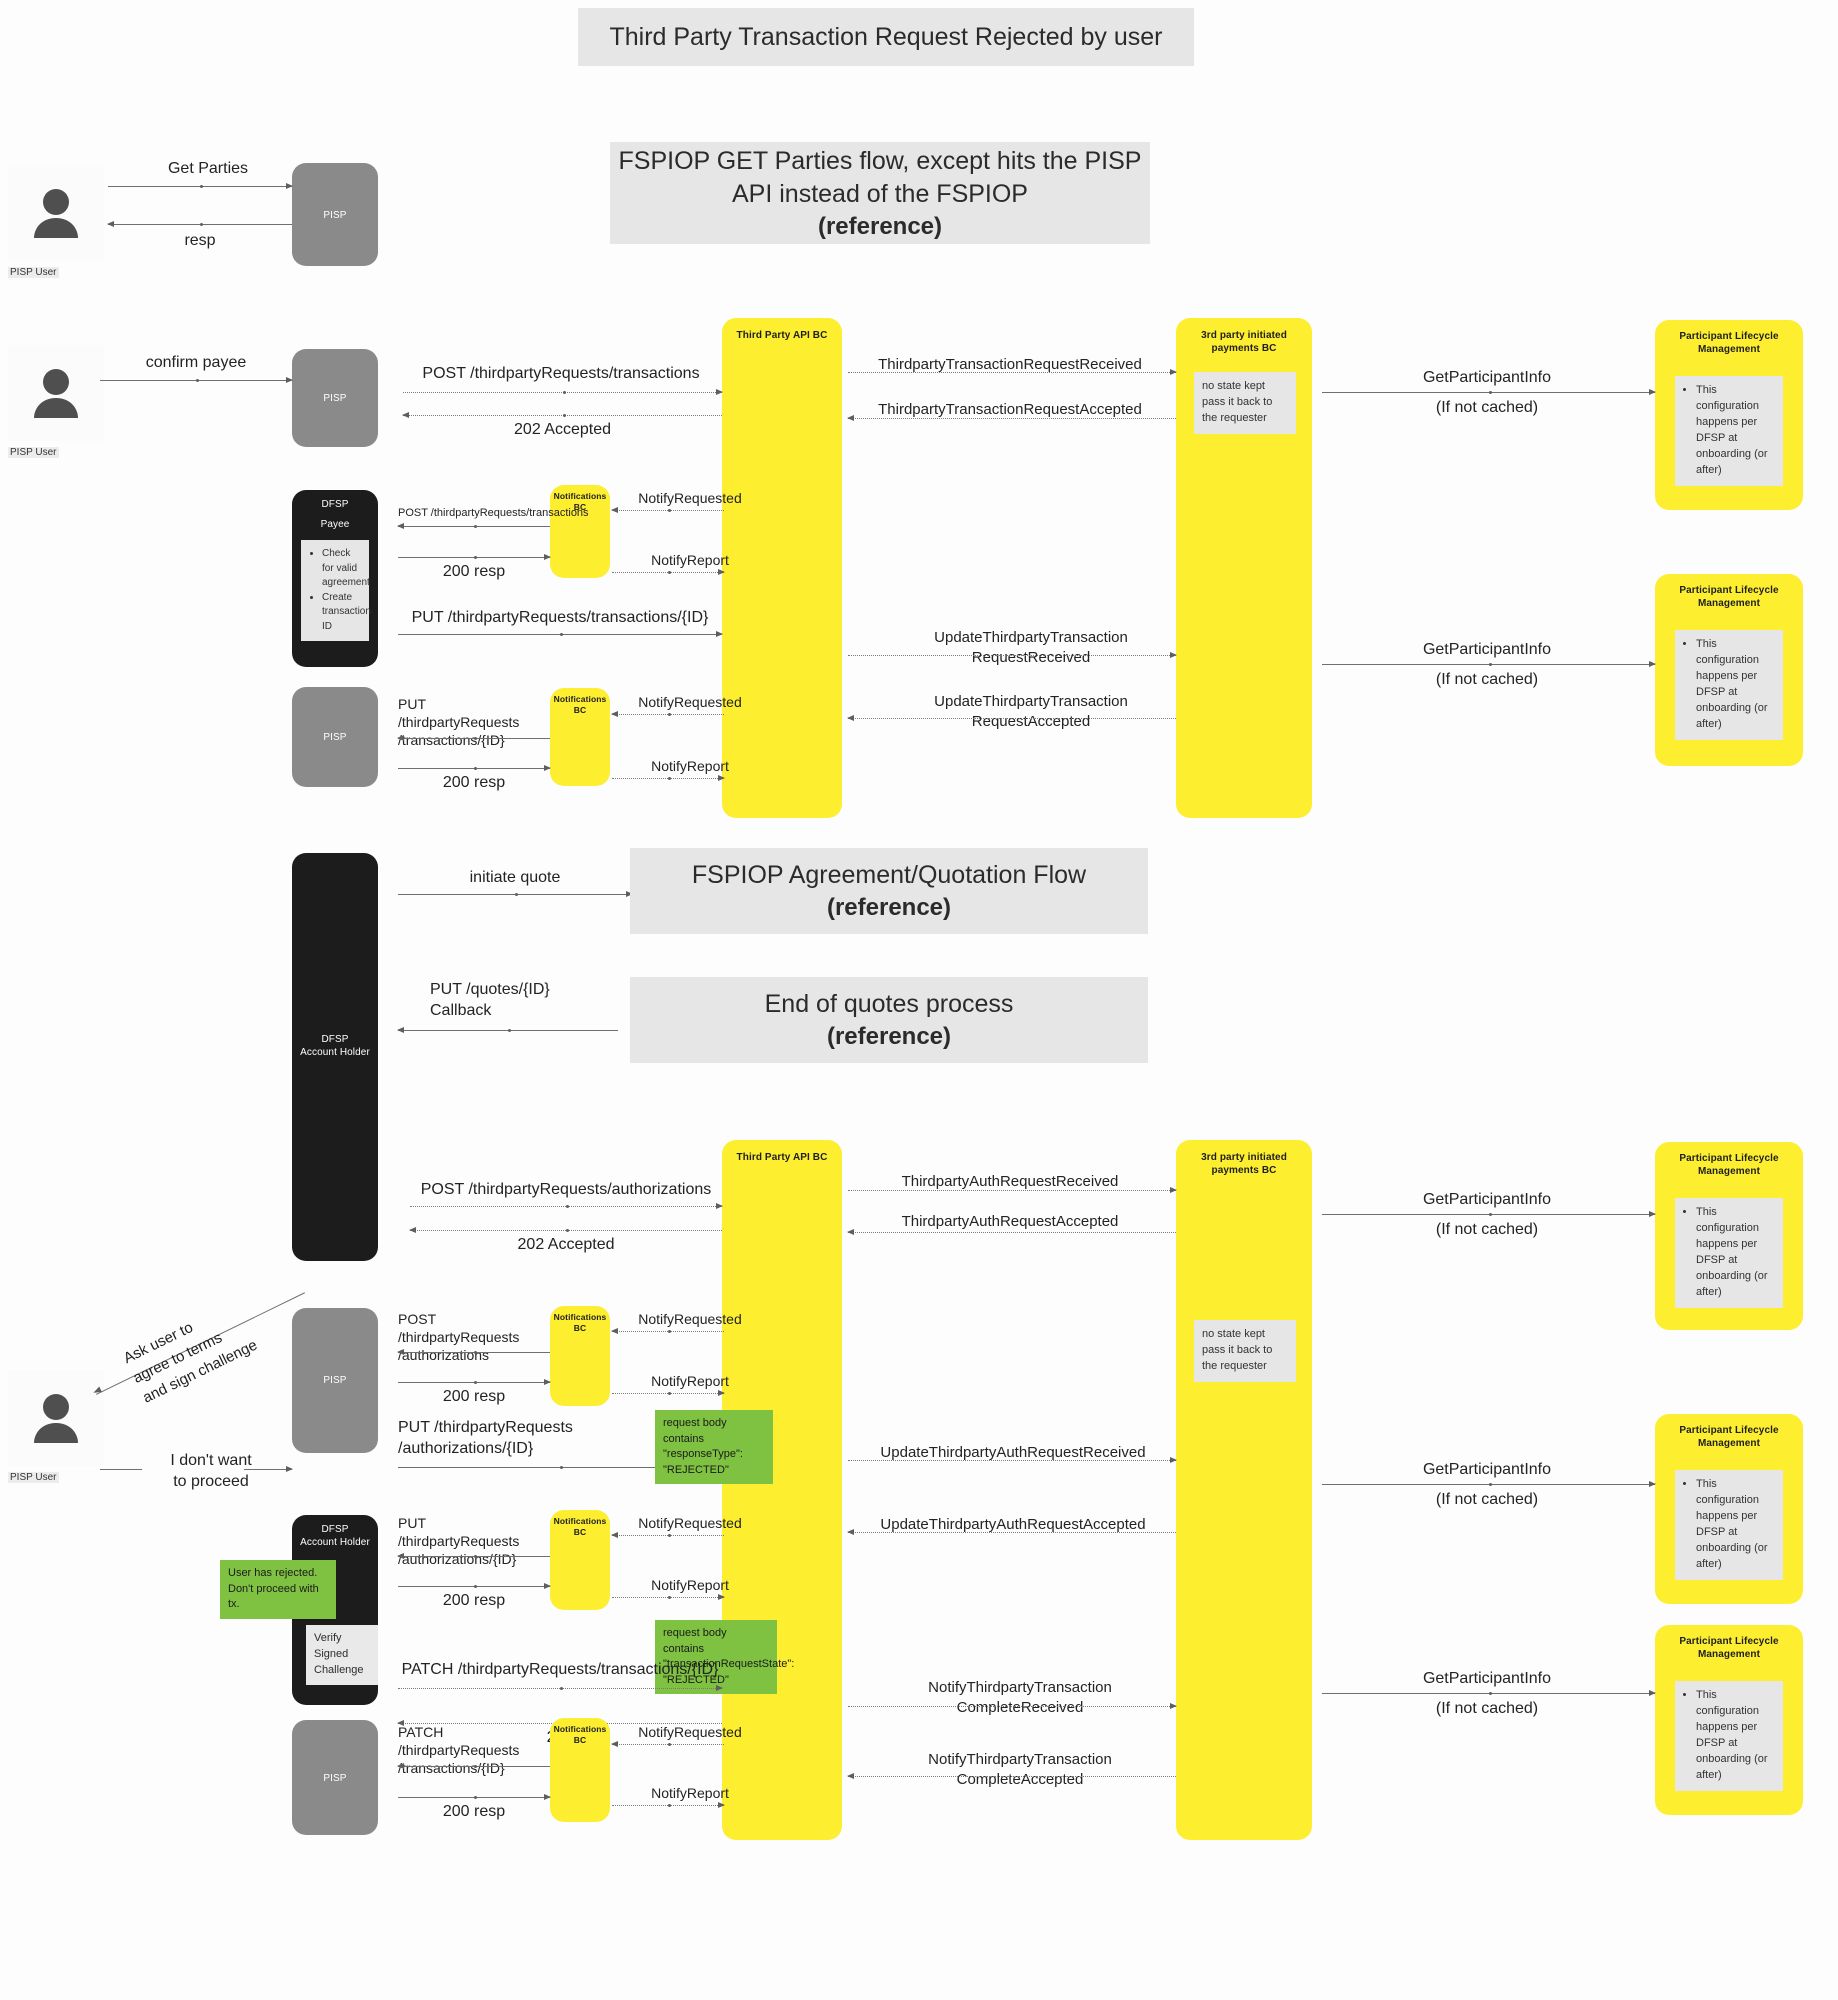  I want to click on plm-line-2: Management, so click(1729, 349).